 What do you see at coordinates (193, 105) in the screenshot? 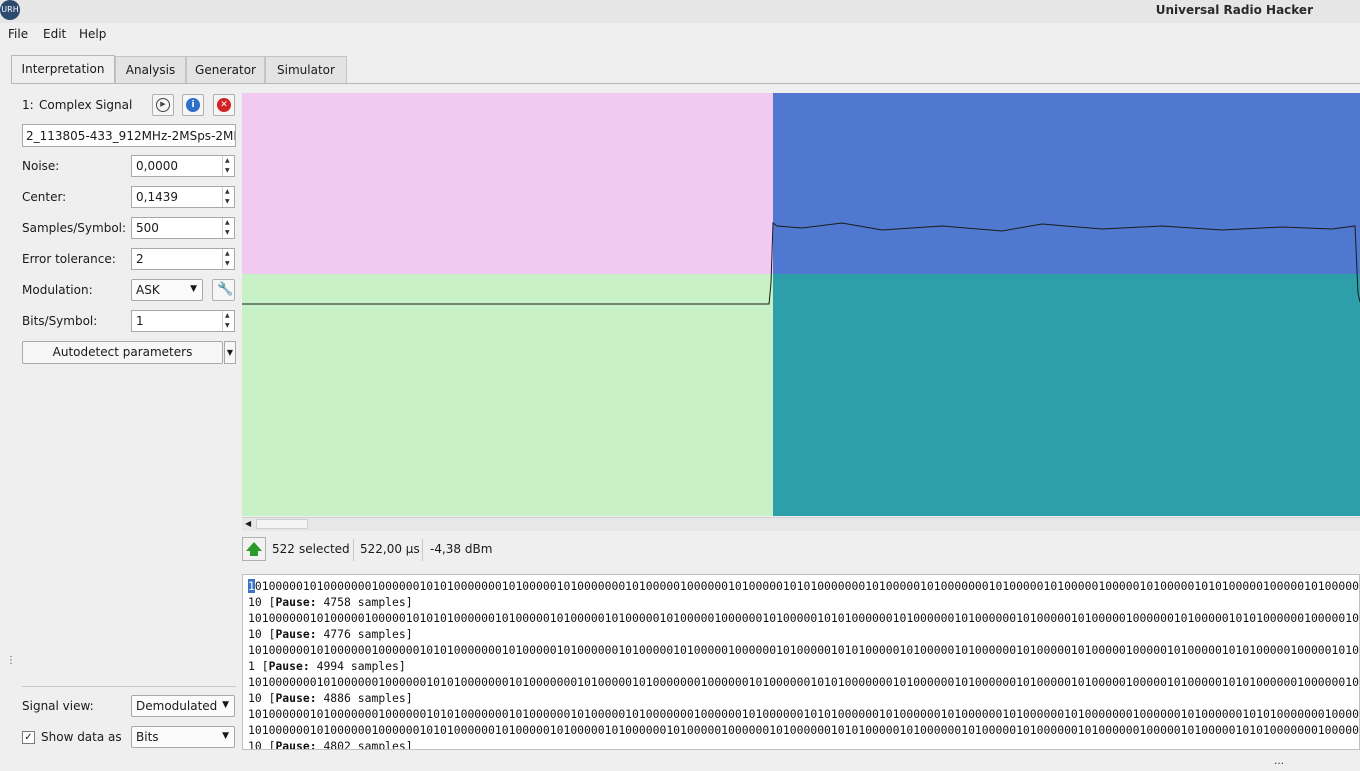
I see `info-button: i` at bounding box center [193, 105].